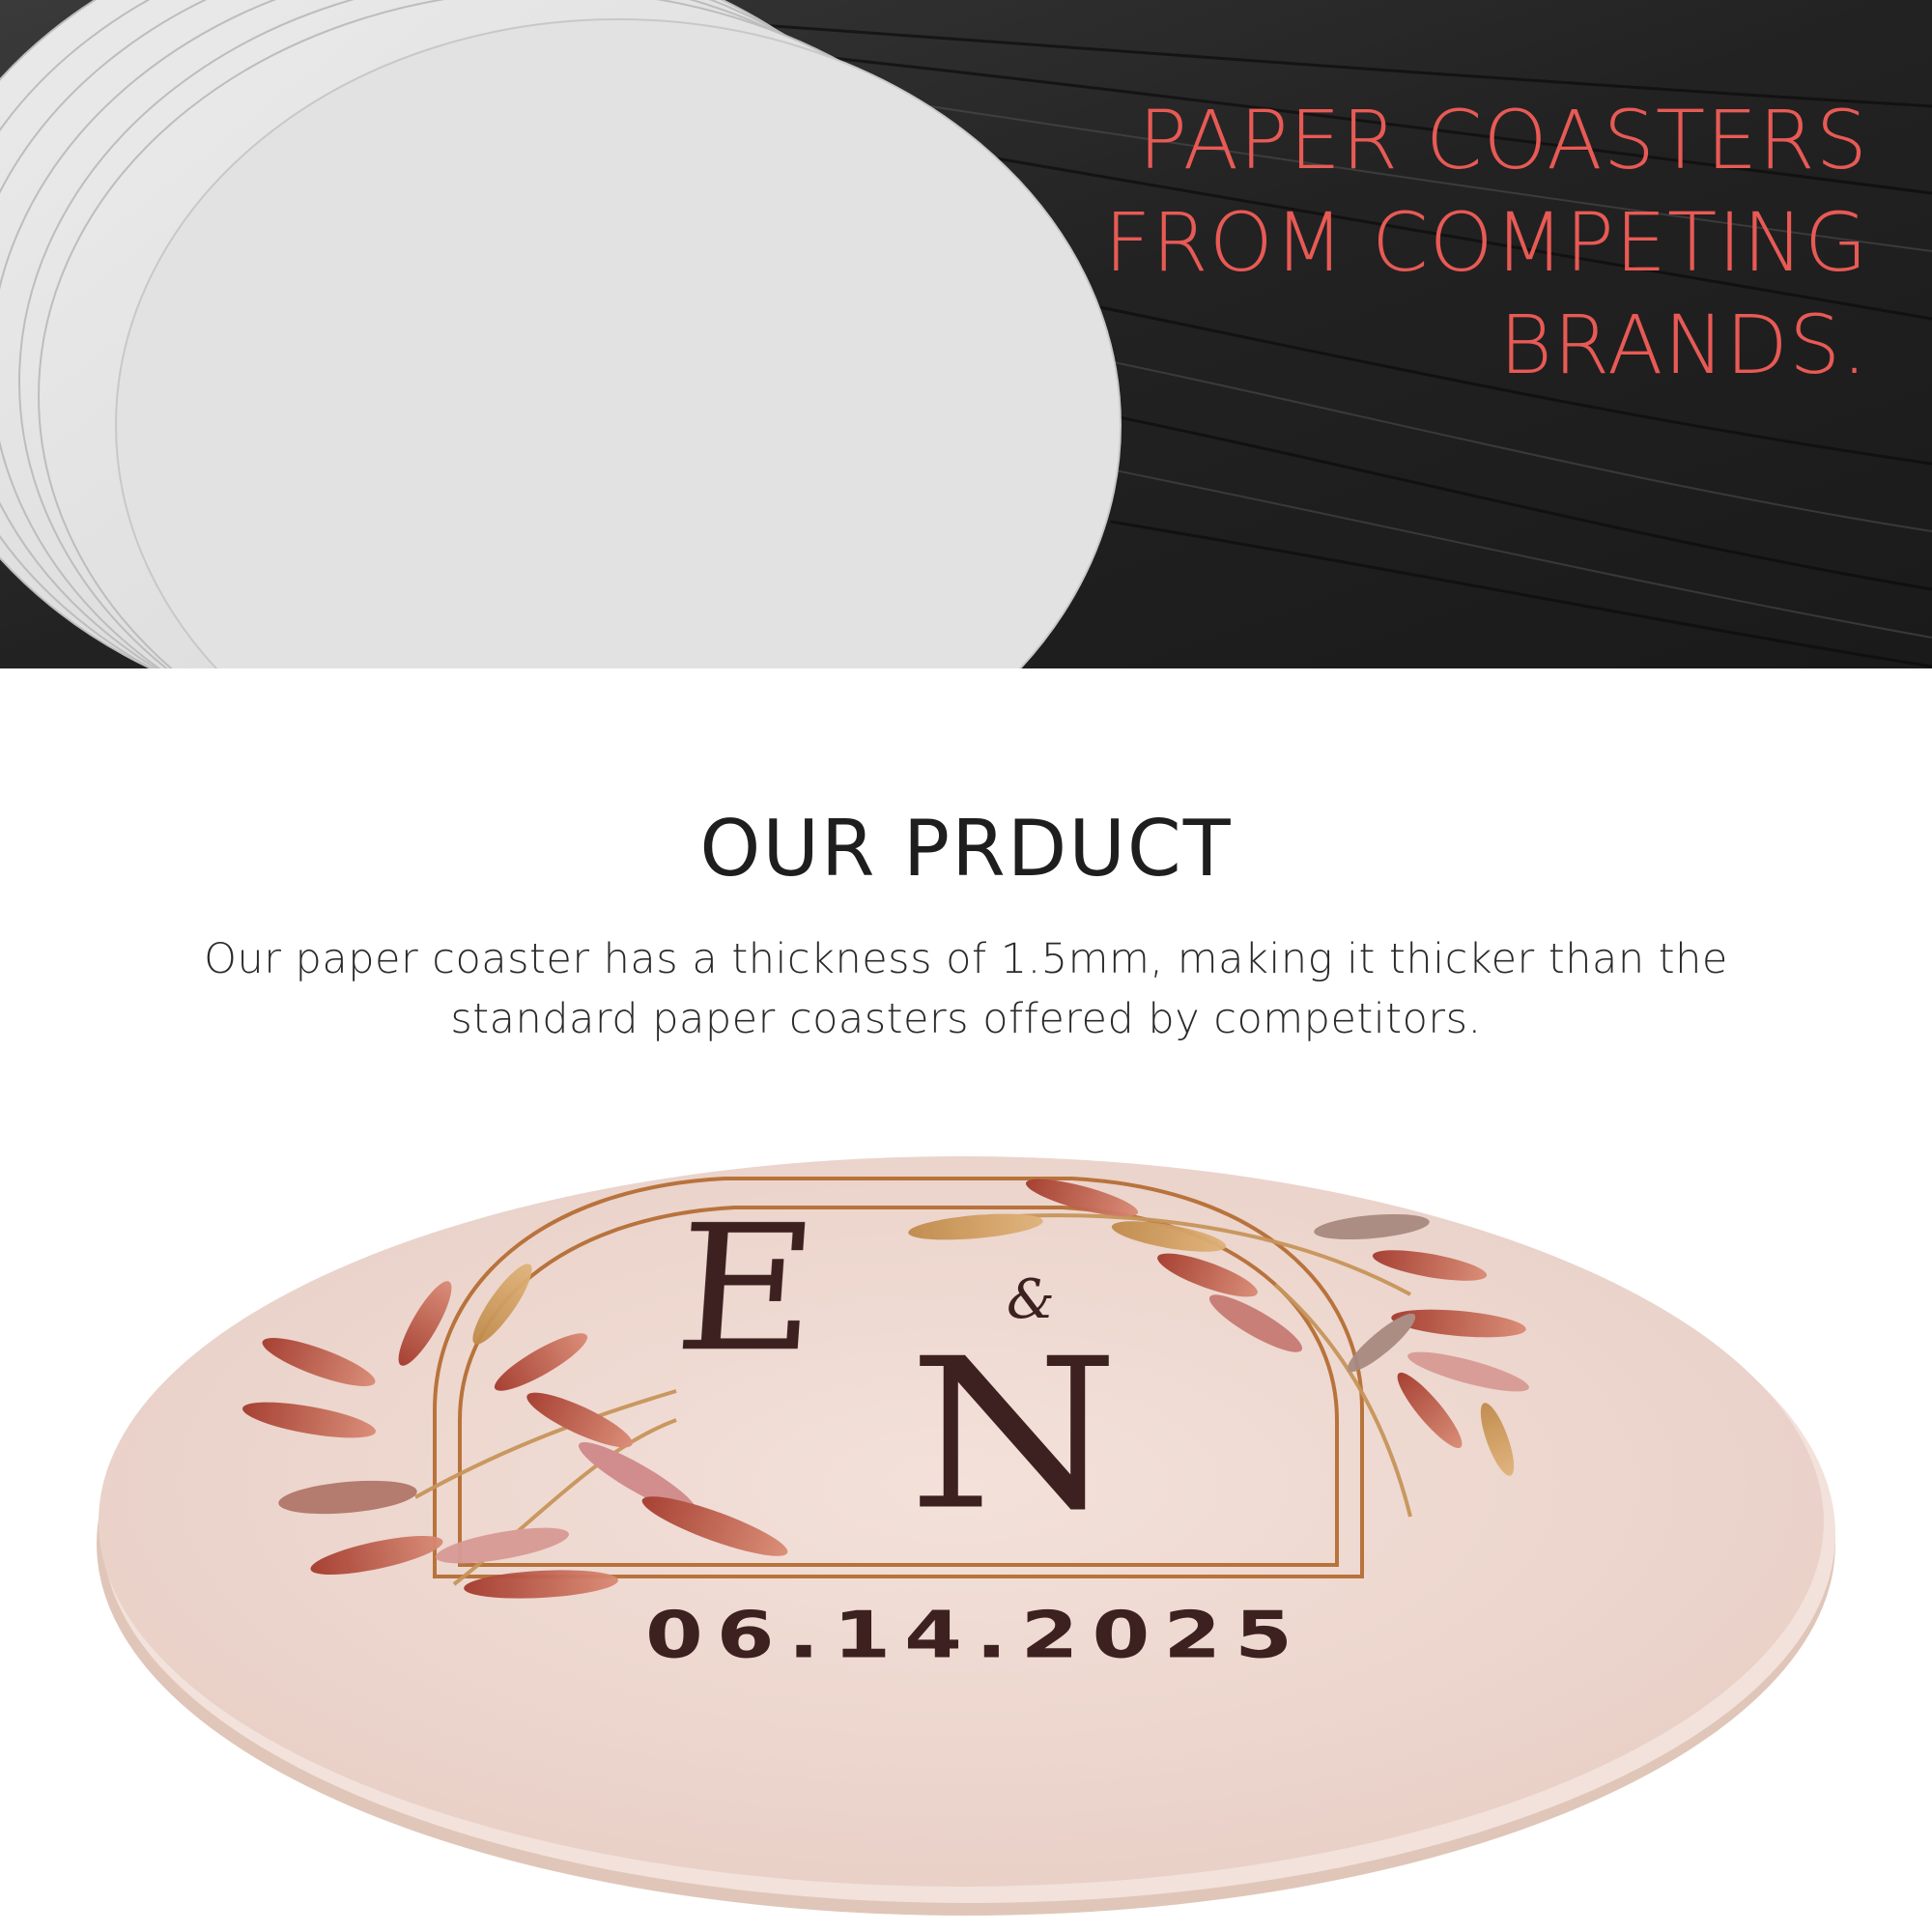 The height and width of the screenshot is (1932, 1932). I want to click on hero-title-line-2: FROM COMPETING, so click(1486, 242).